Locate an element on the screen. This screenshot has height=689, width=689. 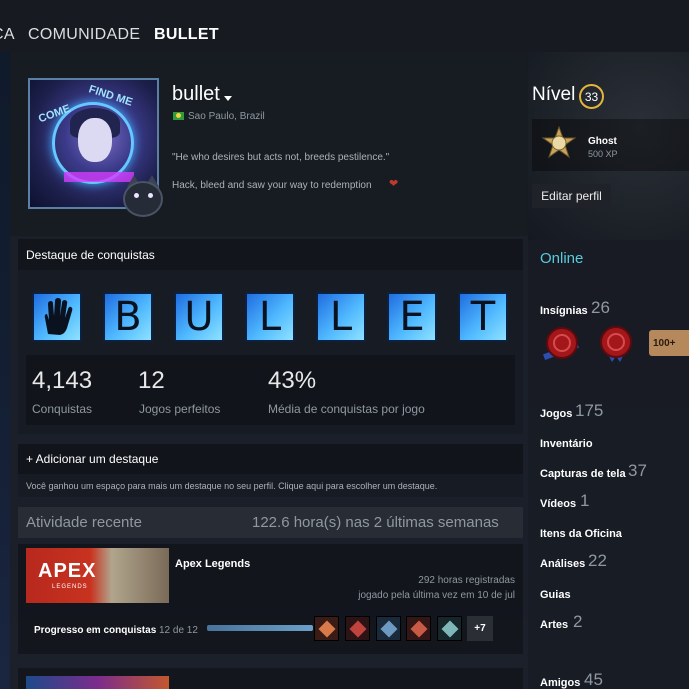
screenshots-link: Capturas de tela is located at coordinates (583, 474).